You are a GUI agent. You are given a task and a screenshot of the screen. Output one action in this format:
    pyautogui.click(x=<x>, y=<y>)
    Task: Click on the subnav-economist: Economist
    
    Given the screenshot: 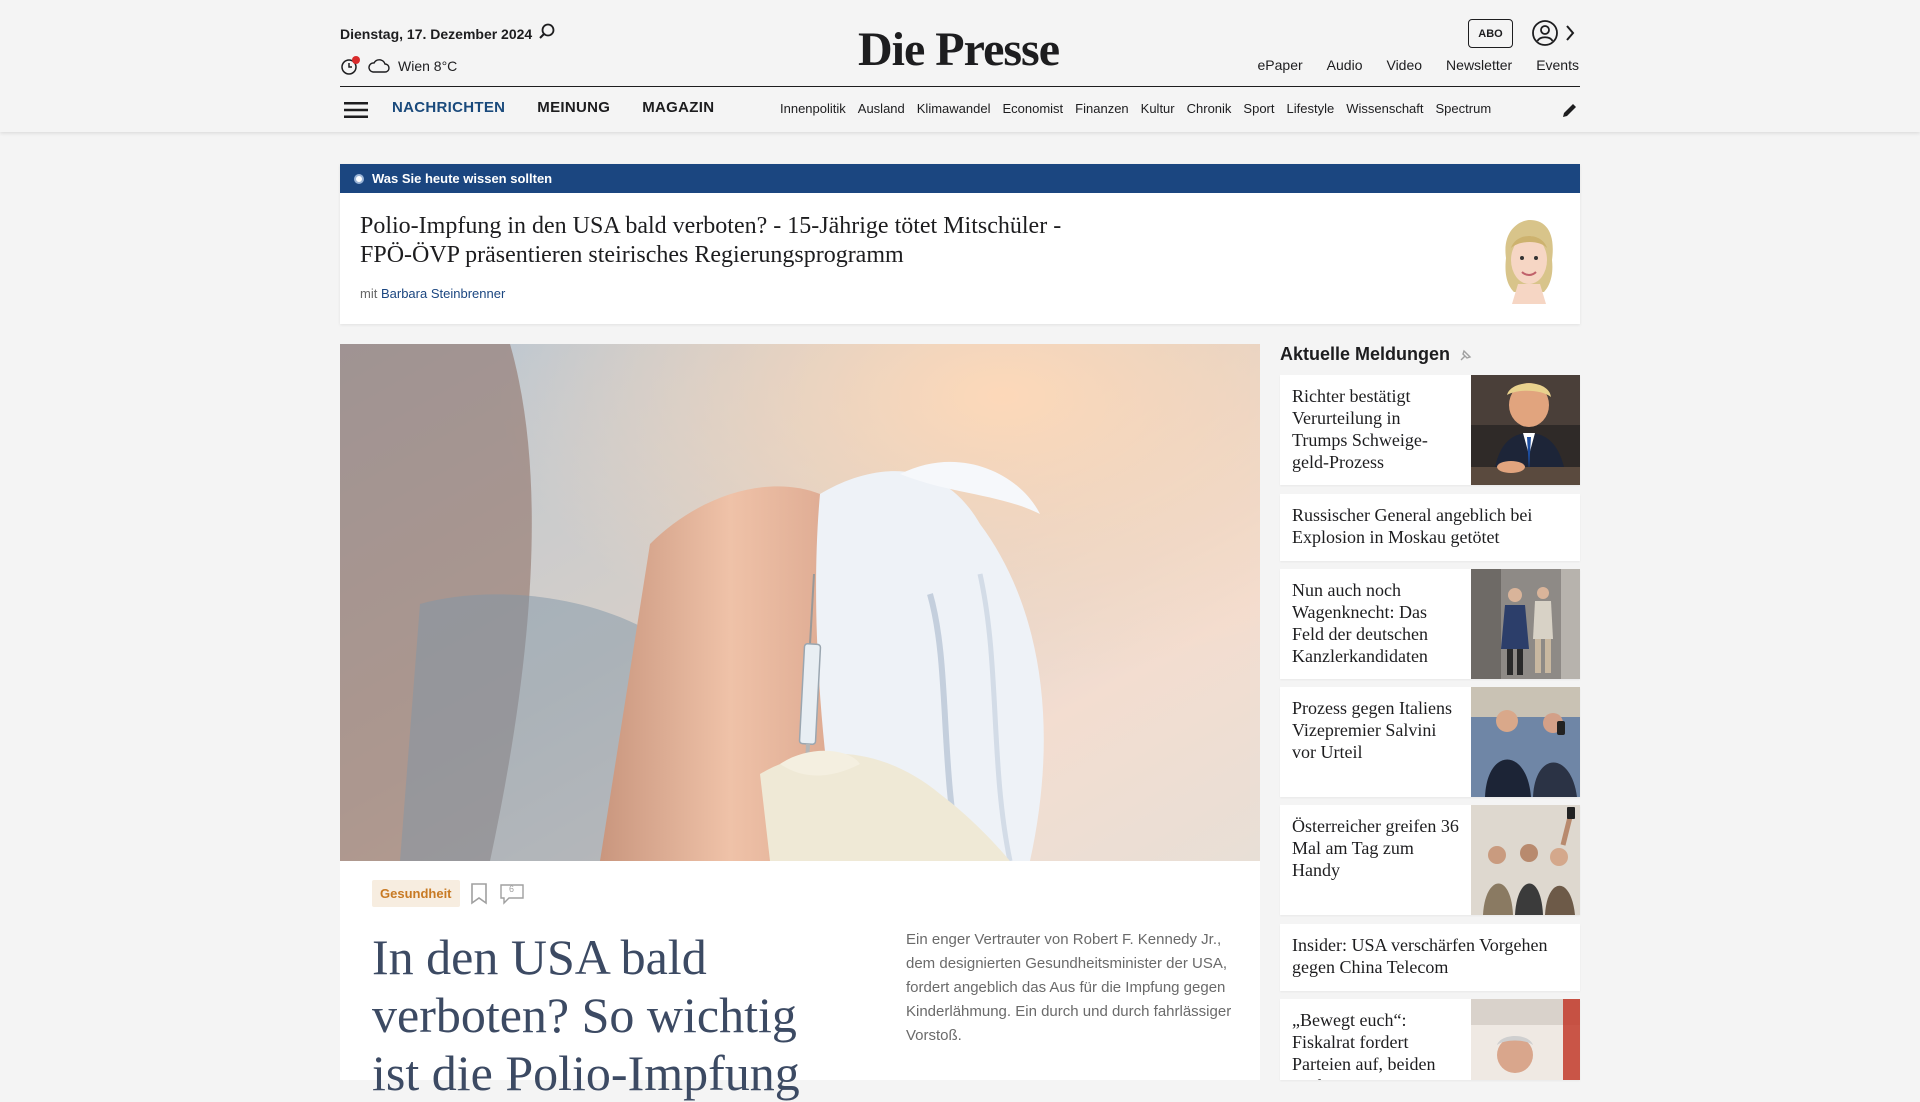 What is the action you would take?
    pyautogui.click(x=1032, y=108)
    